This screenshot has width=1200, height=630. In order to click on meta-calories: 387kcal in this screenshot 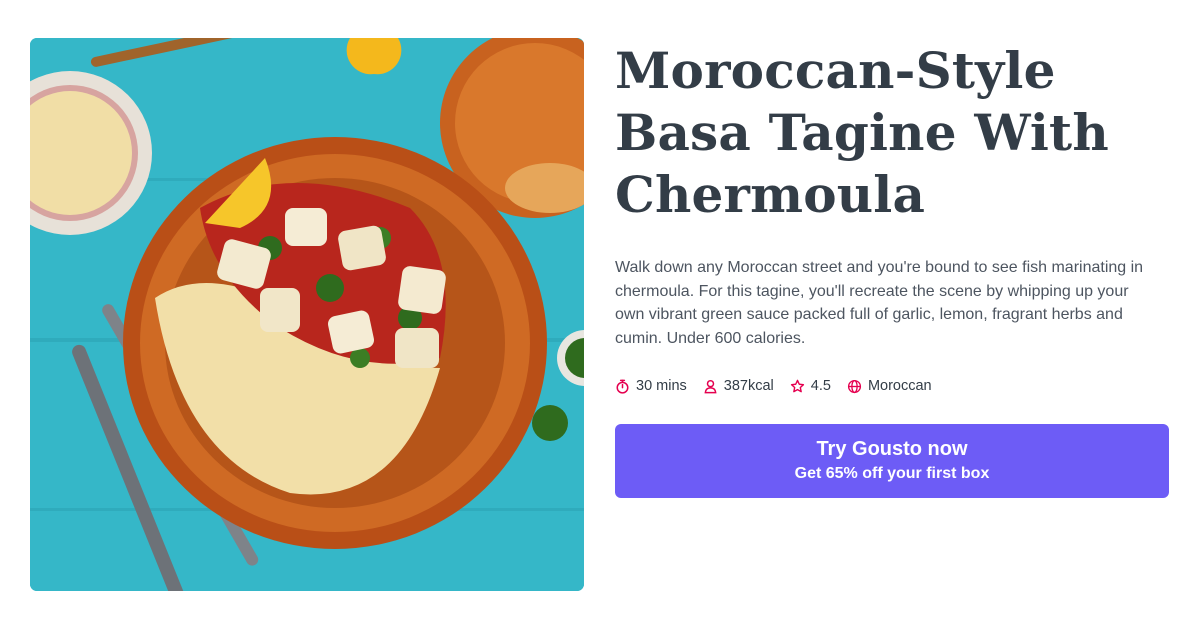, I will do `click(738, 386)`.